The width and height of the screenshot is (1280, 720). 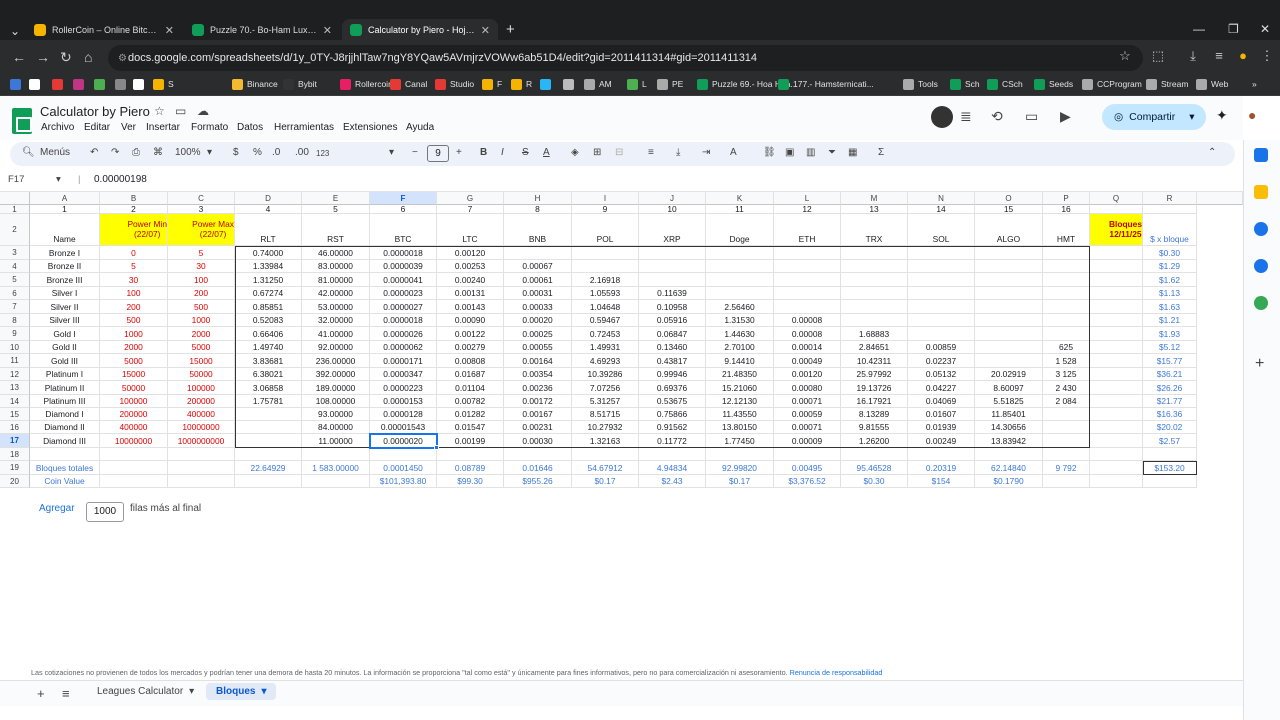 I want to click on table-cell: 0.00120, so click(x=470, y=253).